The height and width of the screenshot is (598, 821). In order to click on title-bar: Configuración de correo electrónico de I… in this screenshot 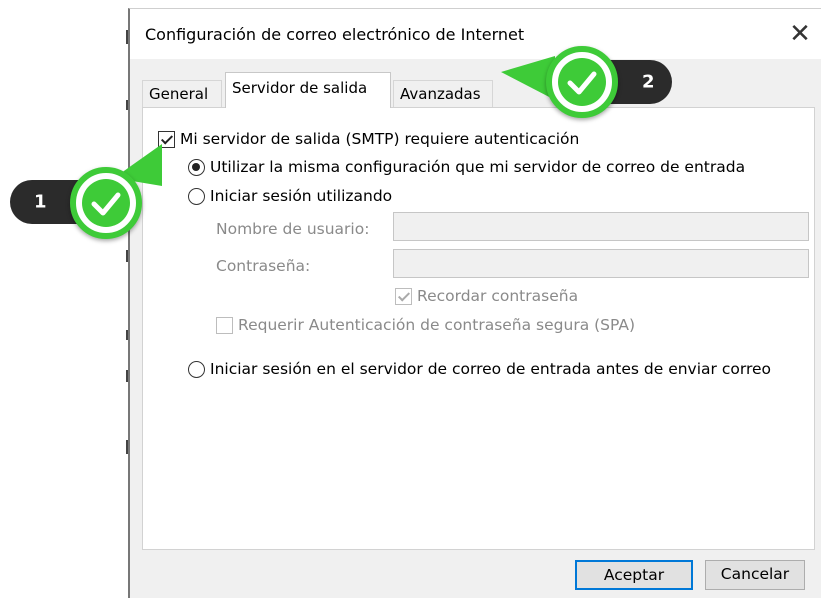, I will do `click(475, 34)`.